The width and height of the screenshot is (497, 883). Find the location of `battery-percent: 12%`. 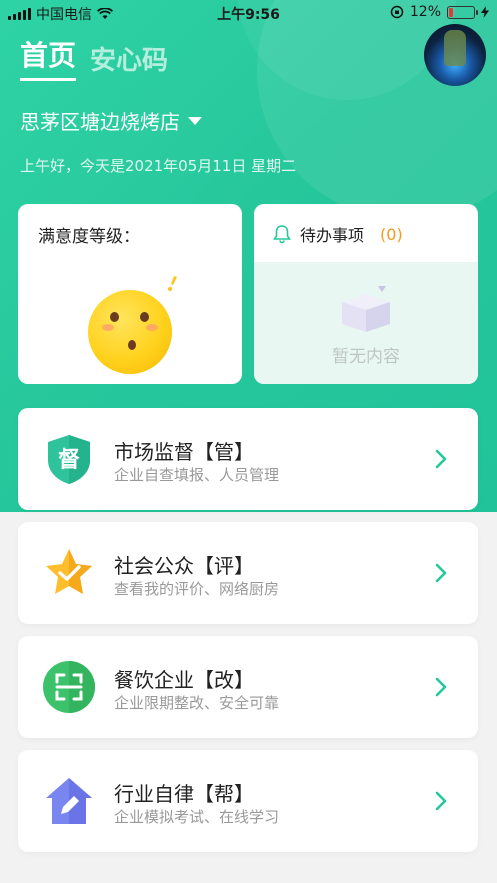

battery-percent: 12% is located at coordinates (425, 12).